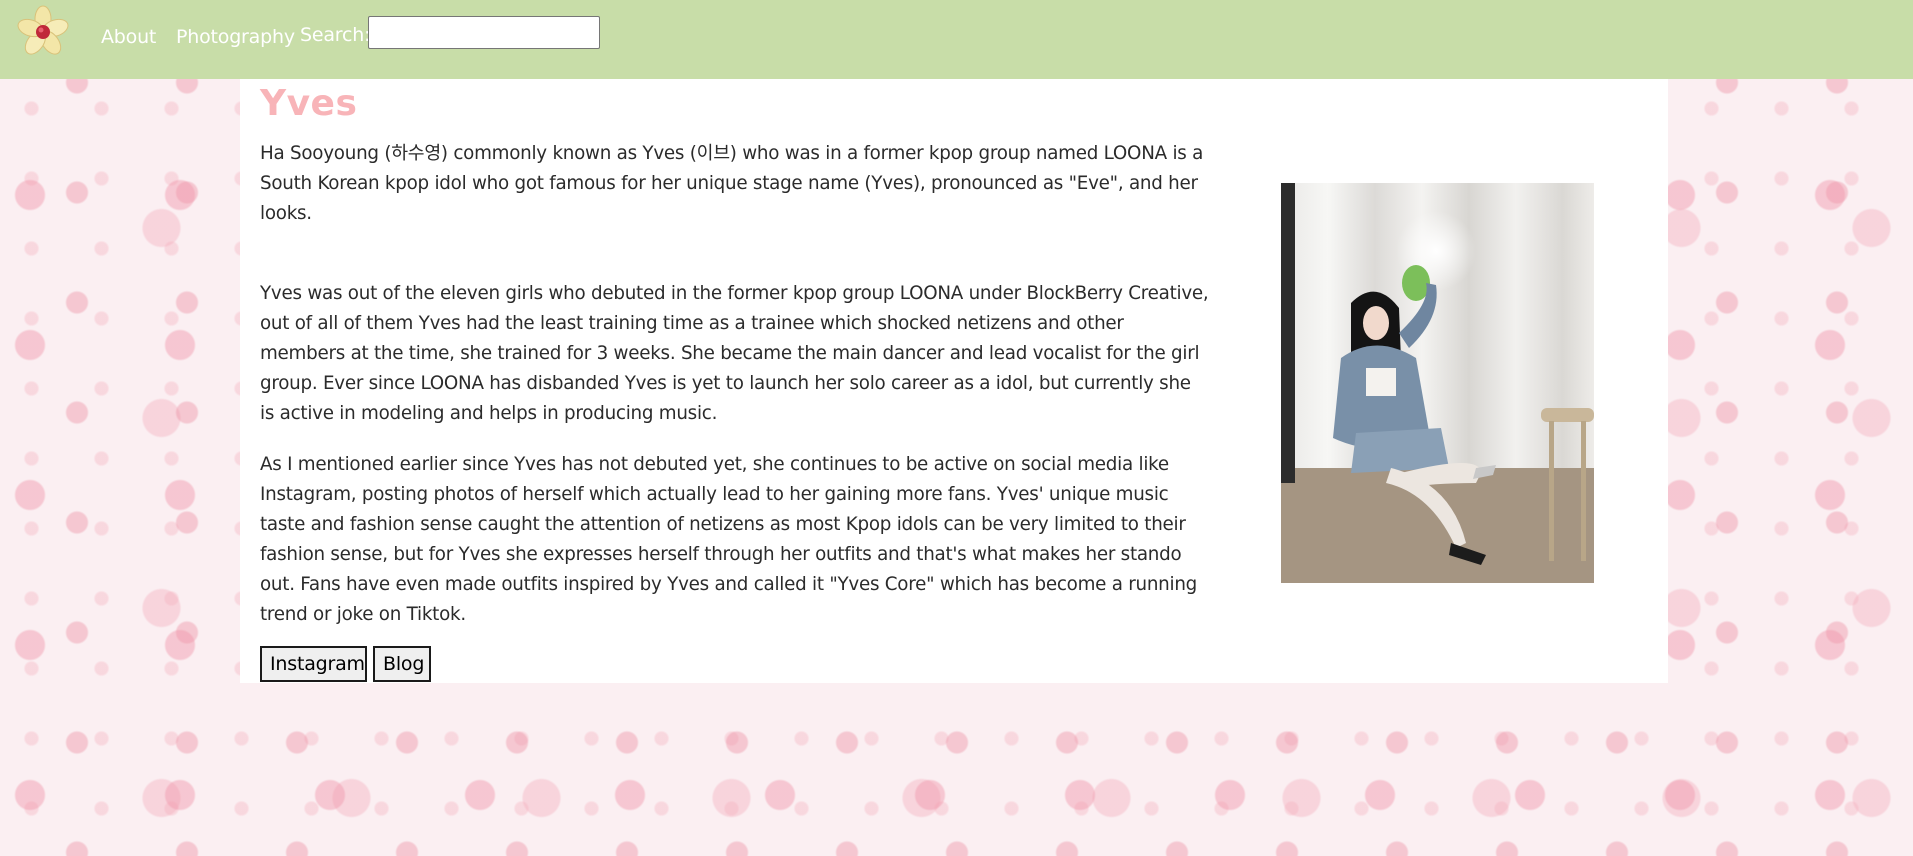  I want to click on search-label: Search:, so click(335, 35).